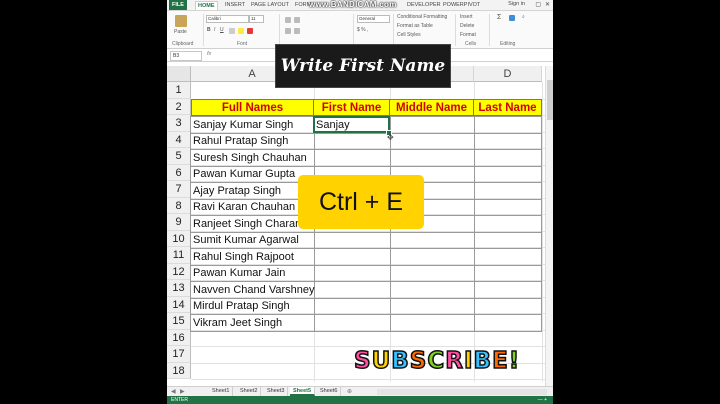 Image resolution: width=720 pixels, height=404 pixels. I want to click on paste-icon, so click(181, 21).